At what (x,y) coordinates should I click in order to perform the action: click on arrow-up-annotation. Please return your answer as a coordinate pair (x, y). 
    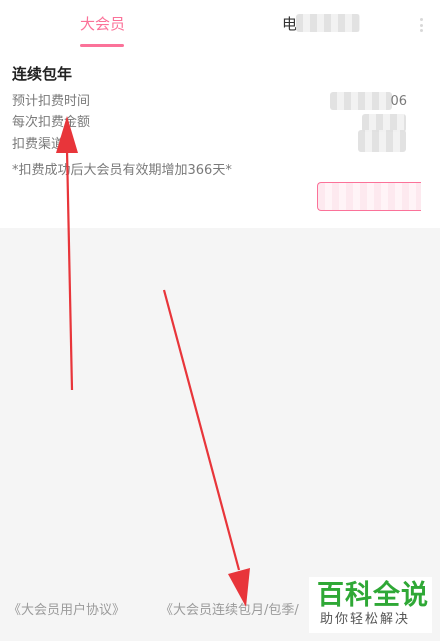
    Looking at the image, I should click on (67, 253).